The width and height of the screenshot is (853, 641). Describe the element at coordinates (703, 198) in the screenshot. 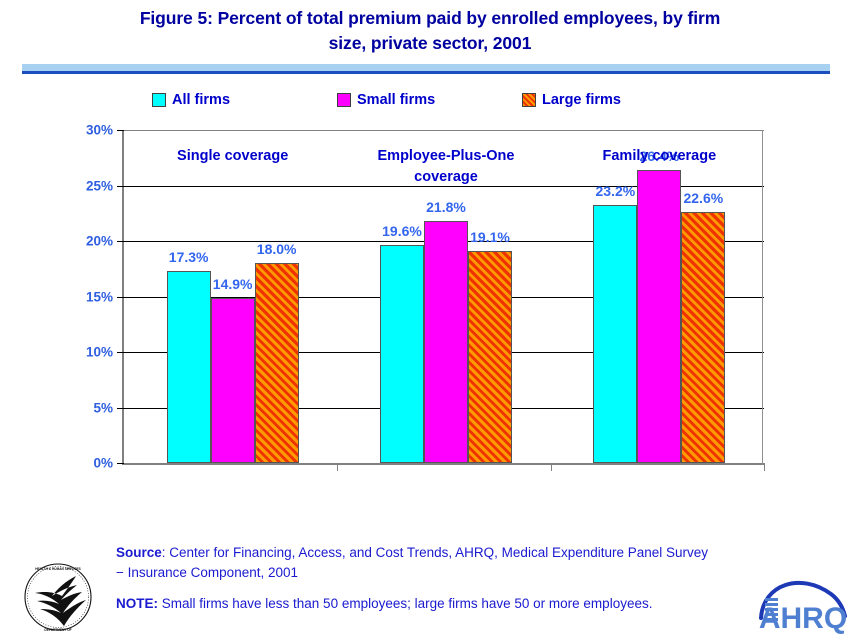

I see `bar-value-label: 22.6%` at that location.